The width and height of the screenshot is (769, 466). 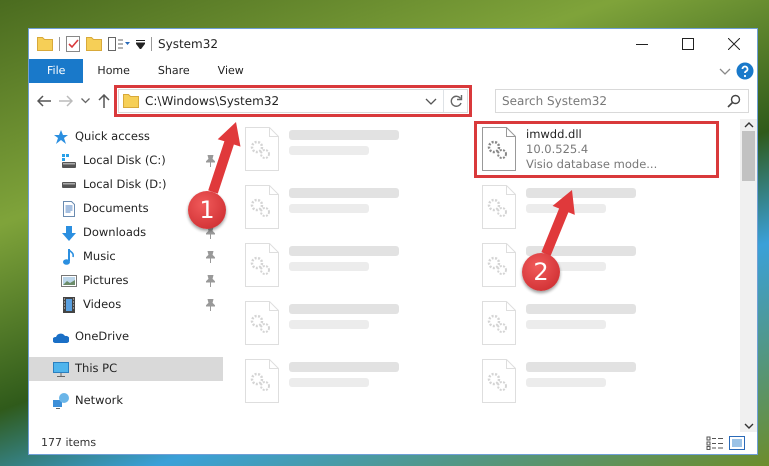 What do you see at coordinates (231, 71) in the screenshot?
I see `ribbon-tab: View` at bounding box center [231, 71].